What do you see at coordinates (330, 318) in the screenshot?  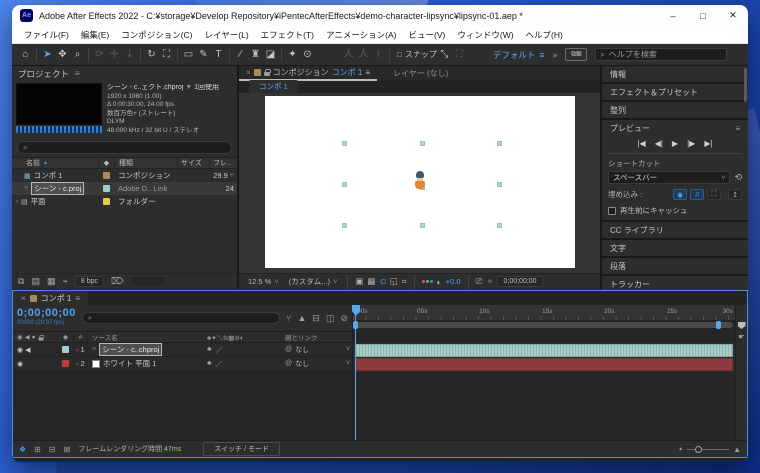 I see `frame-blending-icon: ◫` at bounding box center [330, 318].